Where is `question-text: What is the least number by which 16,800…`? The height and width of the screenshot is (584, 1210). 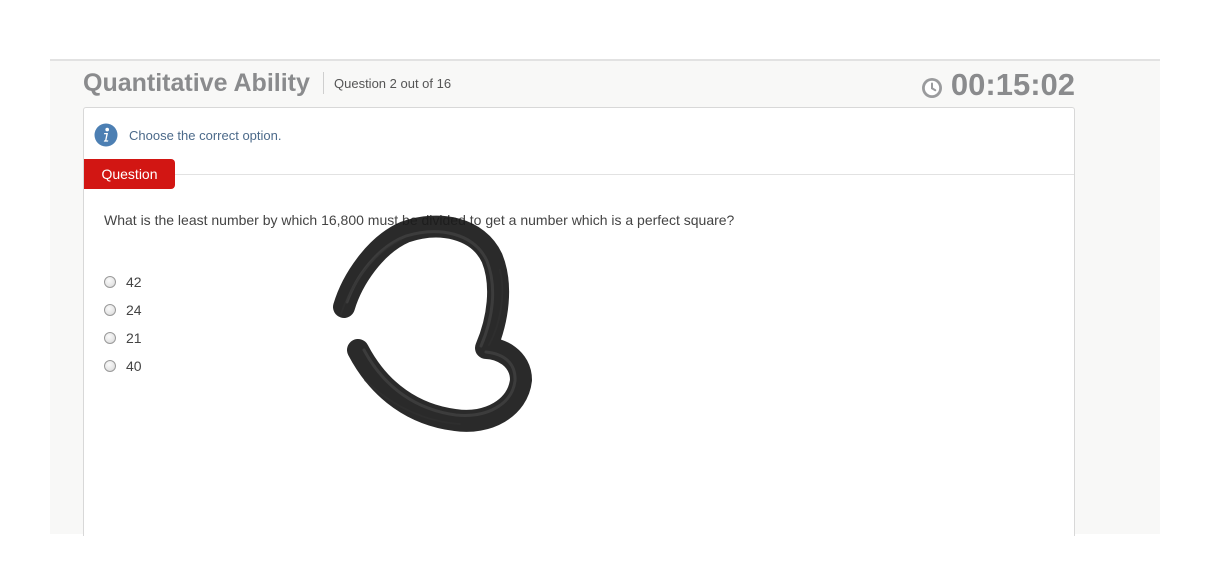 question-text: What is the least number by which 16,800… is located at coordinates (419, 220).